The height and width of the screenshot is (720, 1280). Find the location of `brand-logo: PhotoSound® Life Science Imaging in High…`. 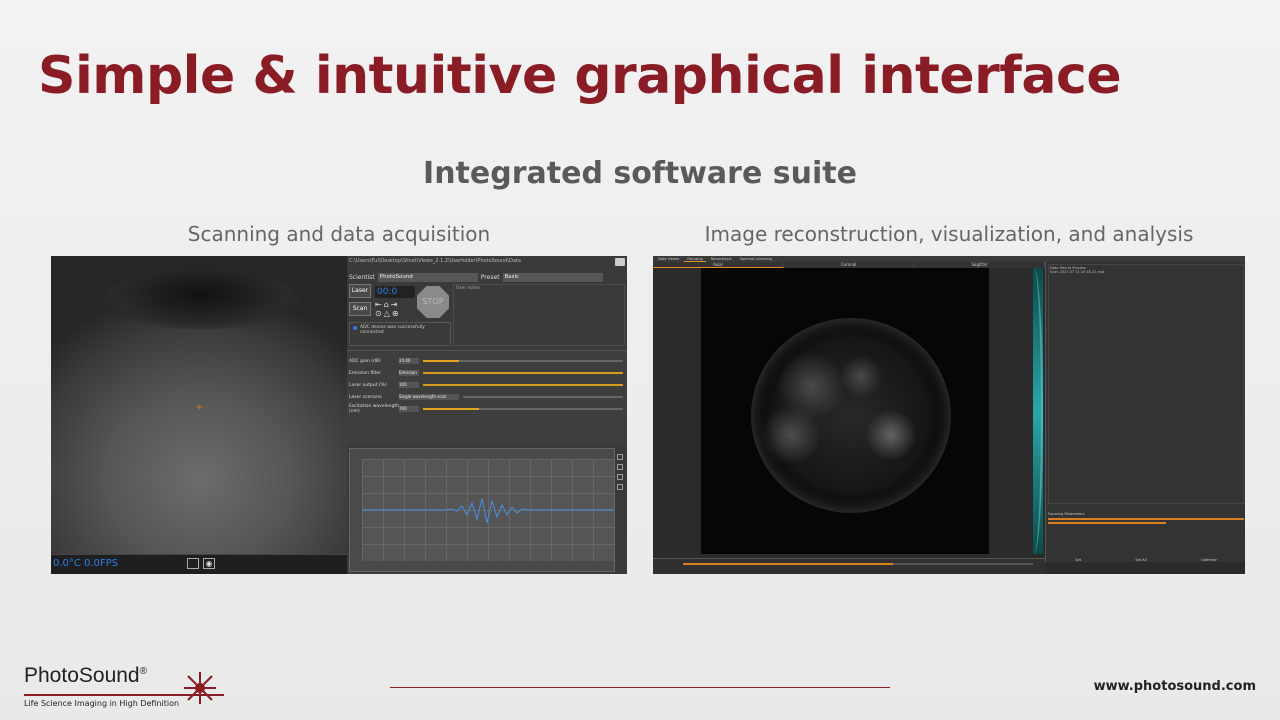

brand-logo: PhotoSound® Life Science Imaging in High… is located at coordinates (124, 686).